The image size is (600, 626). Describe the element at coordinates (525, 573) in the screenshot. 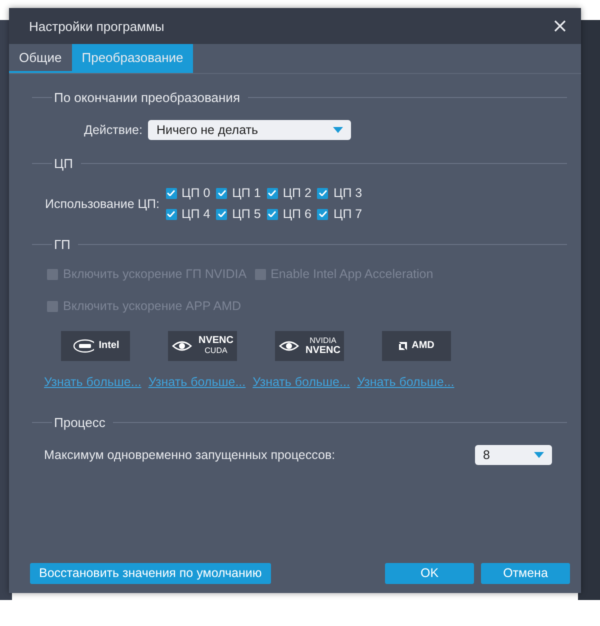

I see `cancel-button: Отмена` at that location.